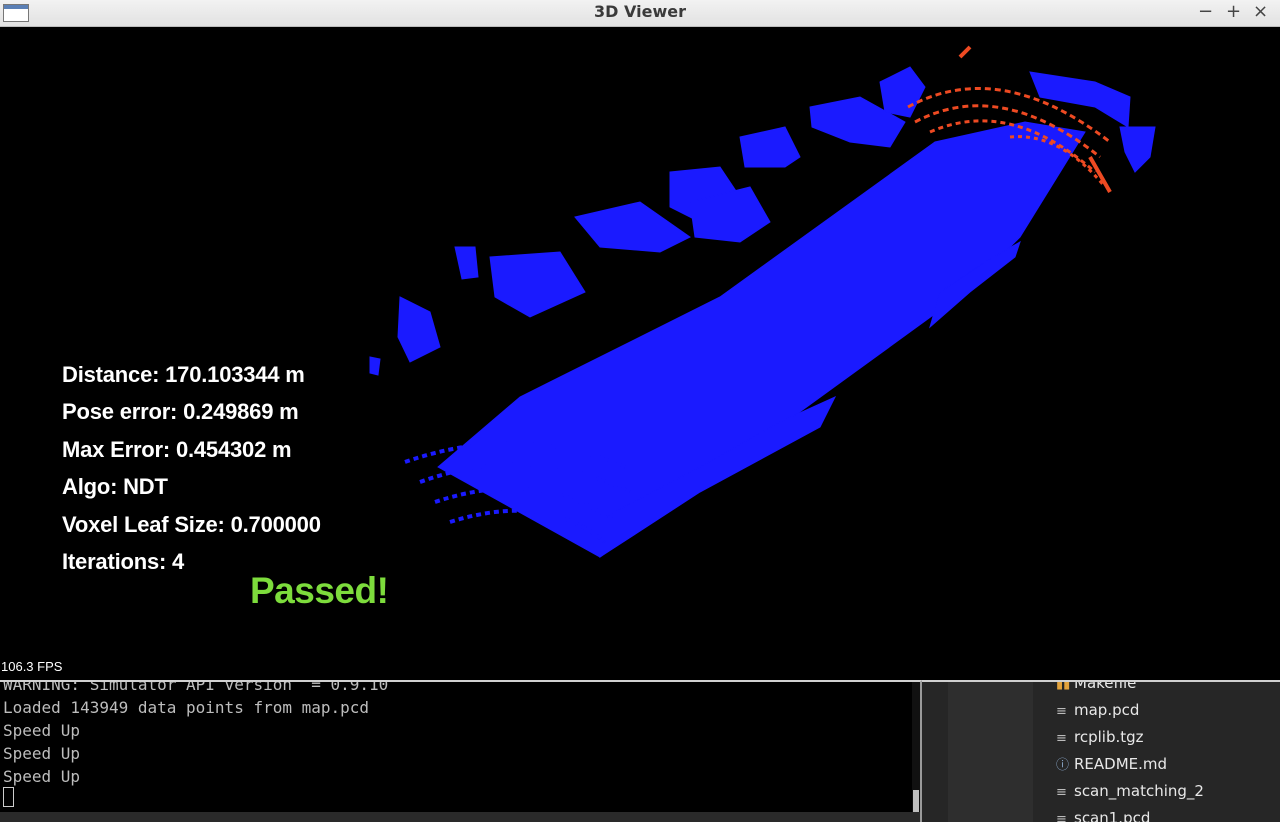 This screenshot has height=822, width=1280. I want to click on file-name: scan1.pcd, so click(1112, 815).